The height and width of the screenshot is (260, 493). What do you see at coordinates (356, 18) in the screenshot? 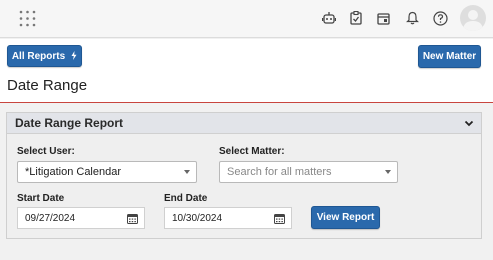
I see `clipboard-check-icon` at bounding box center [356, 18].